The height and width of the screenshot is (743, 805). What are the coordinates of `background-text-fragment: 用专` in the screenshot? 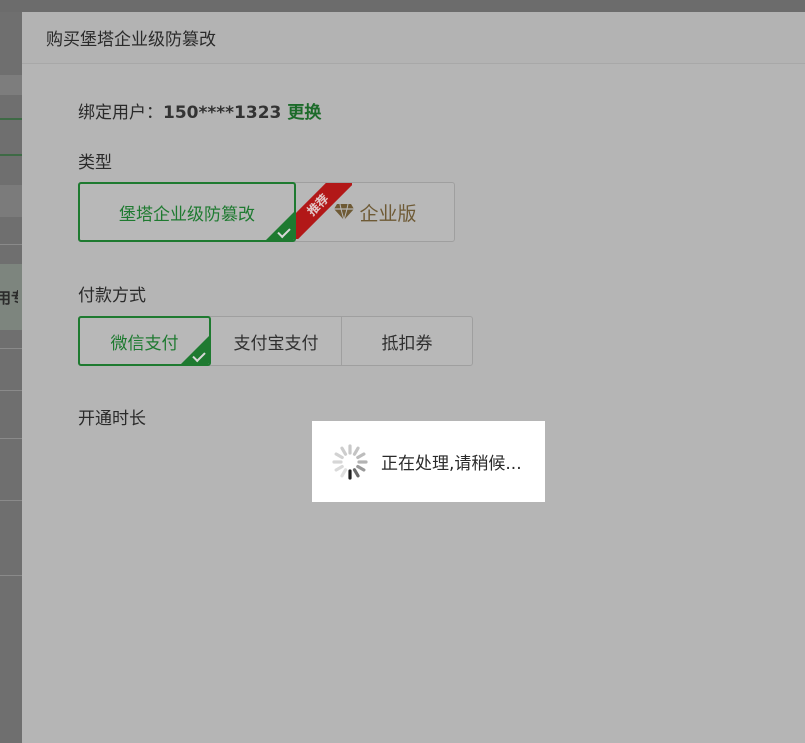 It's located at (9, 298).